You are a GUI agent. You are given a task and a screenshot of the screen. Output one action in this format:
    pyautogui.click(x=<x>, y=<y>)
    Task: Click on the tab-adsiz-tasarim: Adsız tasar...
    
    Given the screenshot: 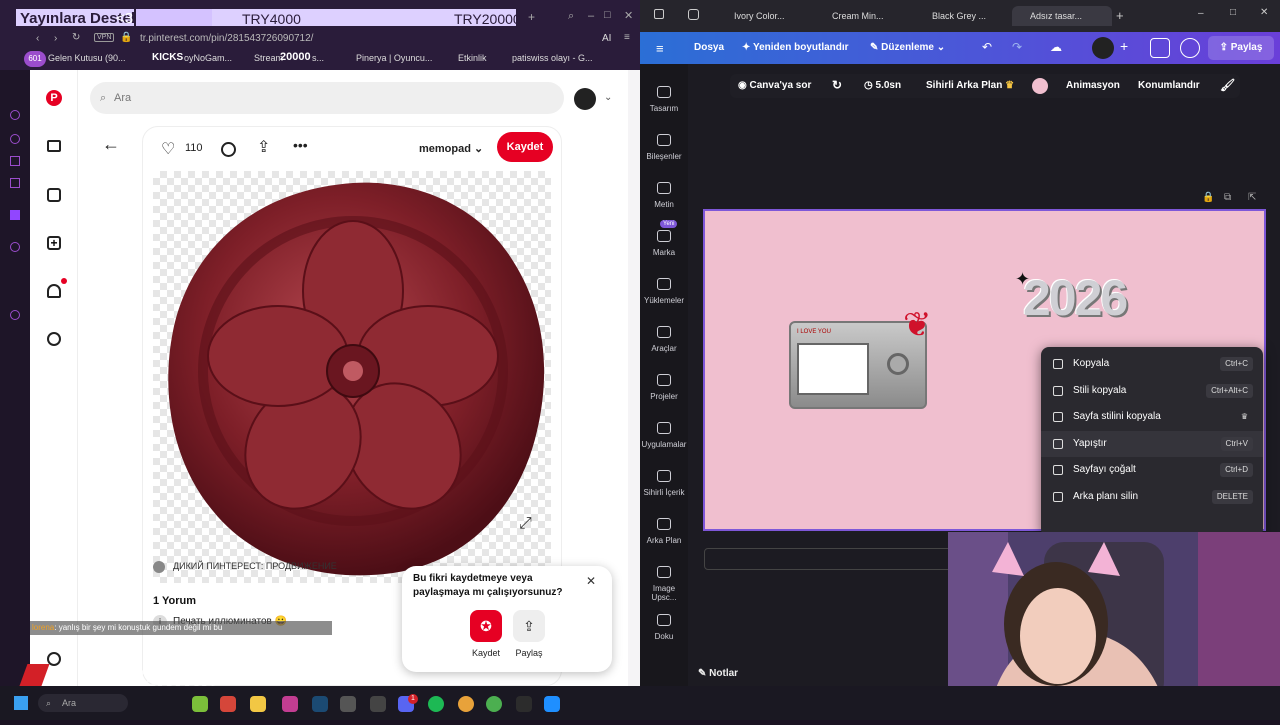 What is the action you would take?
    pyautogui.click(x=1062, y=16)
    